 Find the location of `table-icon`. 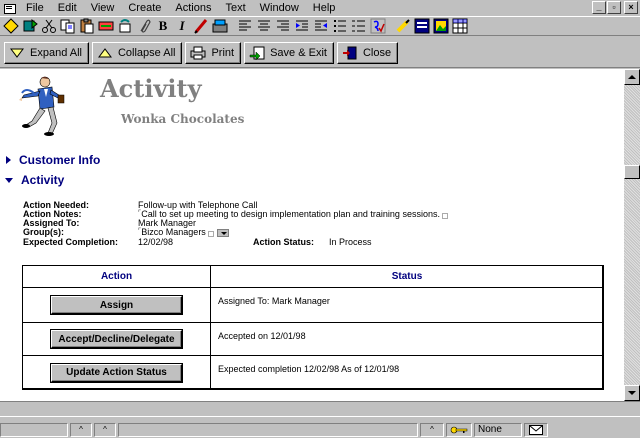

table-icon is located at coordinates (460, 26).